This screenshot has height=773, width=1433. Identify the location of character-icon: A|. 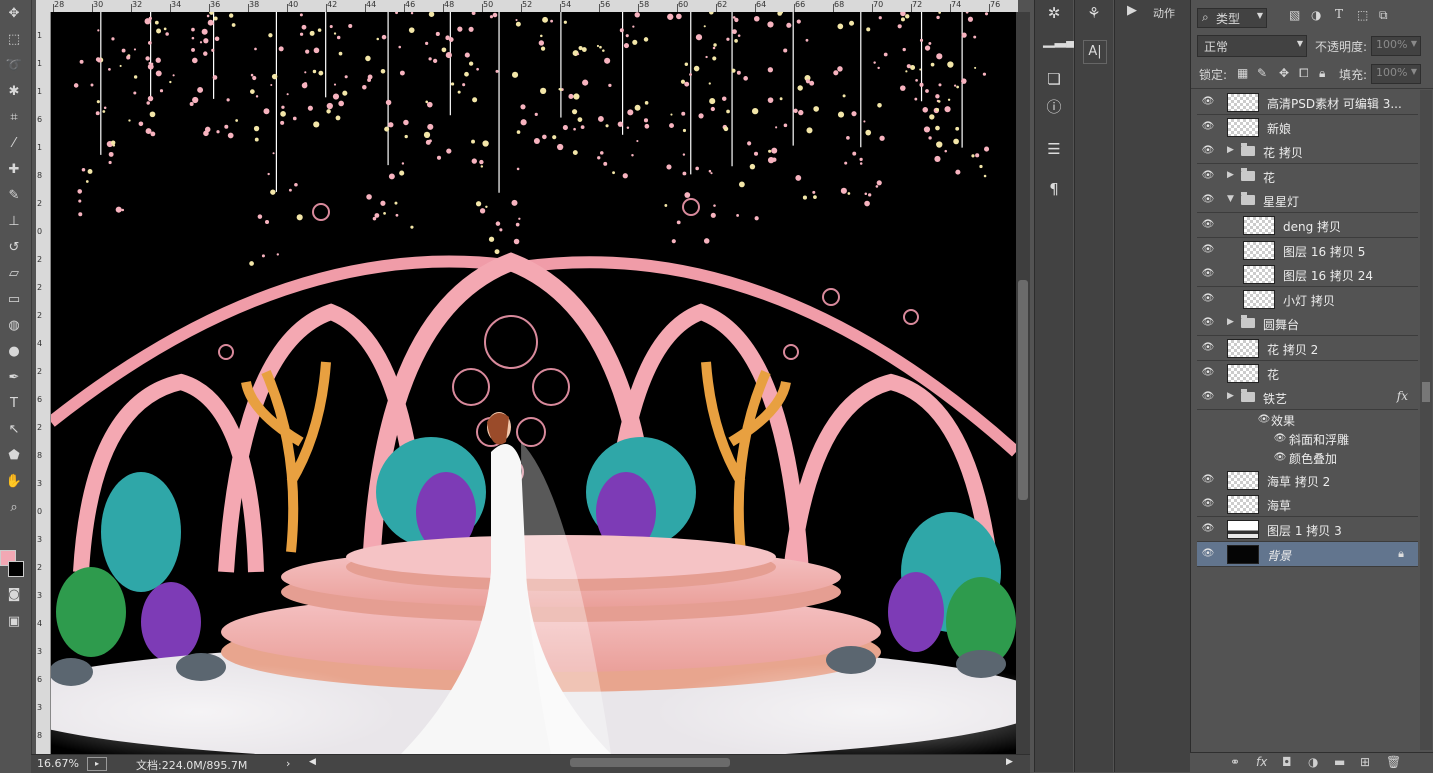
(1095, 52).